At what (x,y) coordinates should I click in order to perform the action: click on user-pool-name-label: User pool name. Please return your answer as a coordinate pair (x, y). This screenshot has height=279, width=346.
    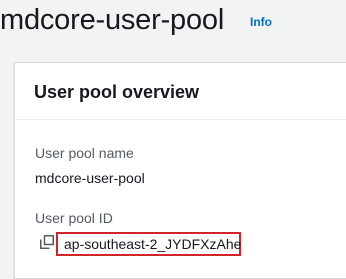
    Looking at the image, I should click on (84, 153).